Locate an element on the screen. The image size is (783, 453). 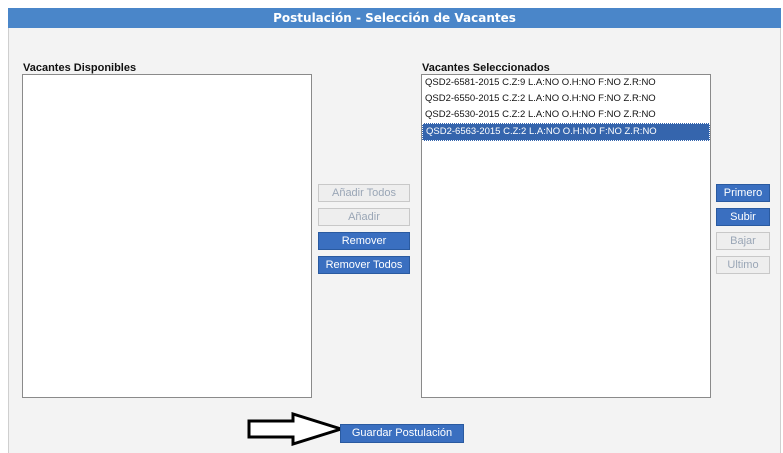
down-button: Bajar is located at coordinates (743, 241).